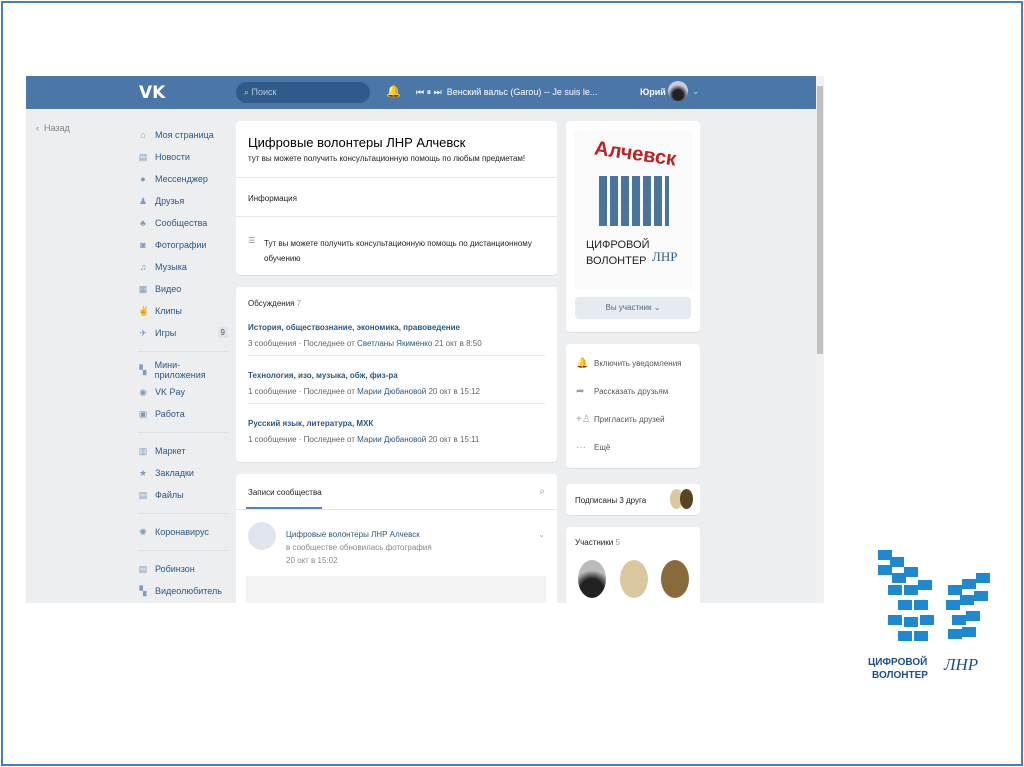 The height and width of the screenshot is (767, 1024). What do you see at coordinates (633, 308) in the screenshot?
I see `member-button: Вы участник ⌄` at bounding box center [633, 308].